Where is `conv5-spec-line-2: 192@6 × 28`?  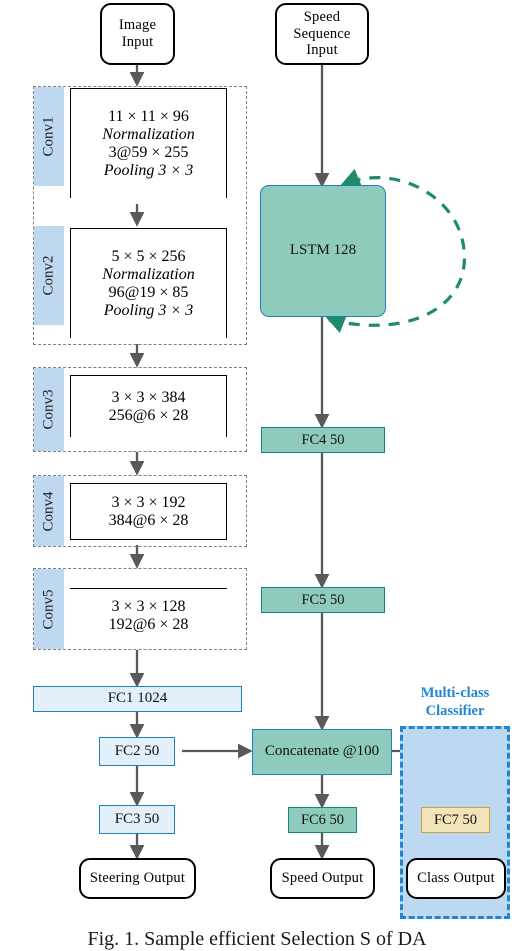
conv5-spec-line-2: 192@6 × 28 is located at coordinates (148, 624).